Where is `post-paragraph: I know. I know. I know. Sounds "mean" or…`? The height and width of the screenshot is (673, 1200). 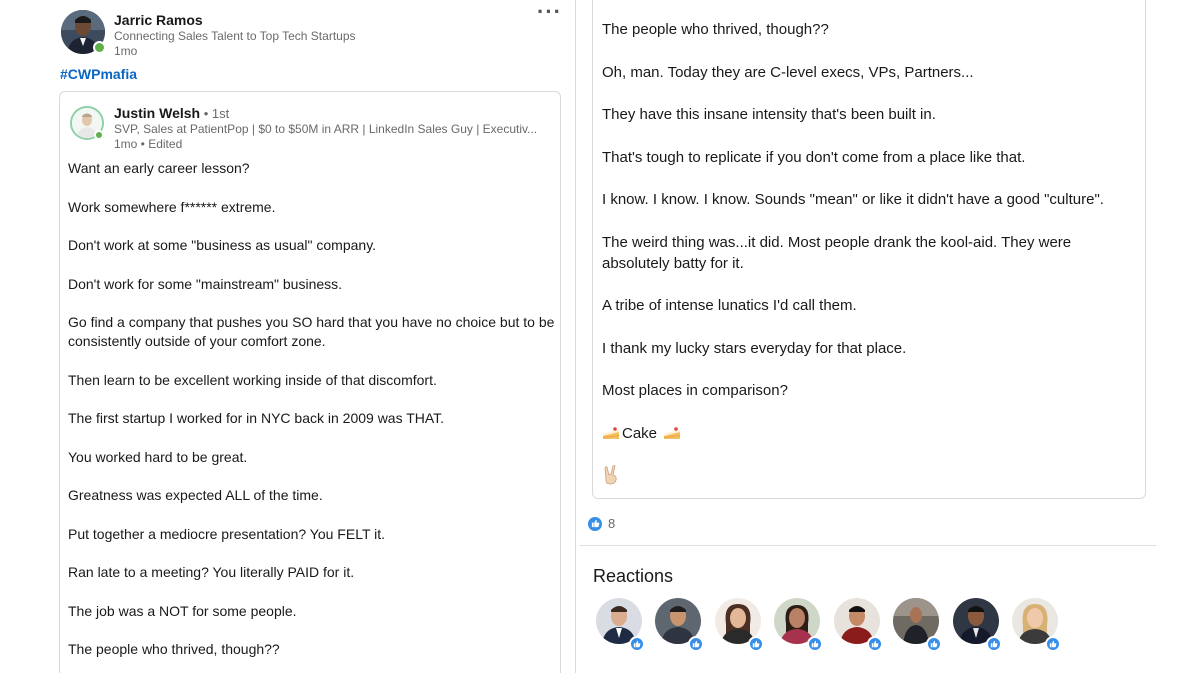 post-paragraph: I know. I know. I know. Sounds "mean" or… is located at coordinates (853, 199).